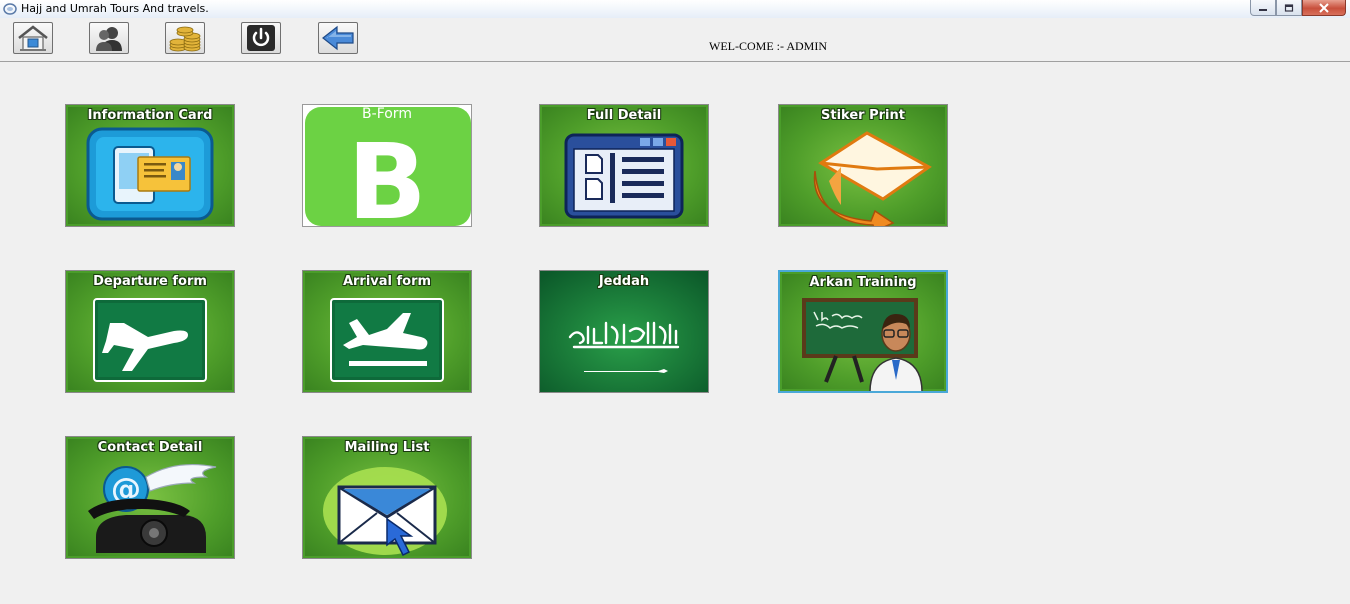  Describe the element at coordinates (872, 178) in the screenshot. I see `envelope-print-icon` at that location.